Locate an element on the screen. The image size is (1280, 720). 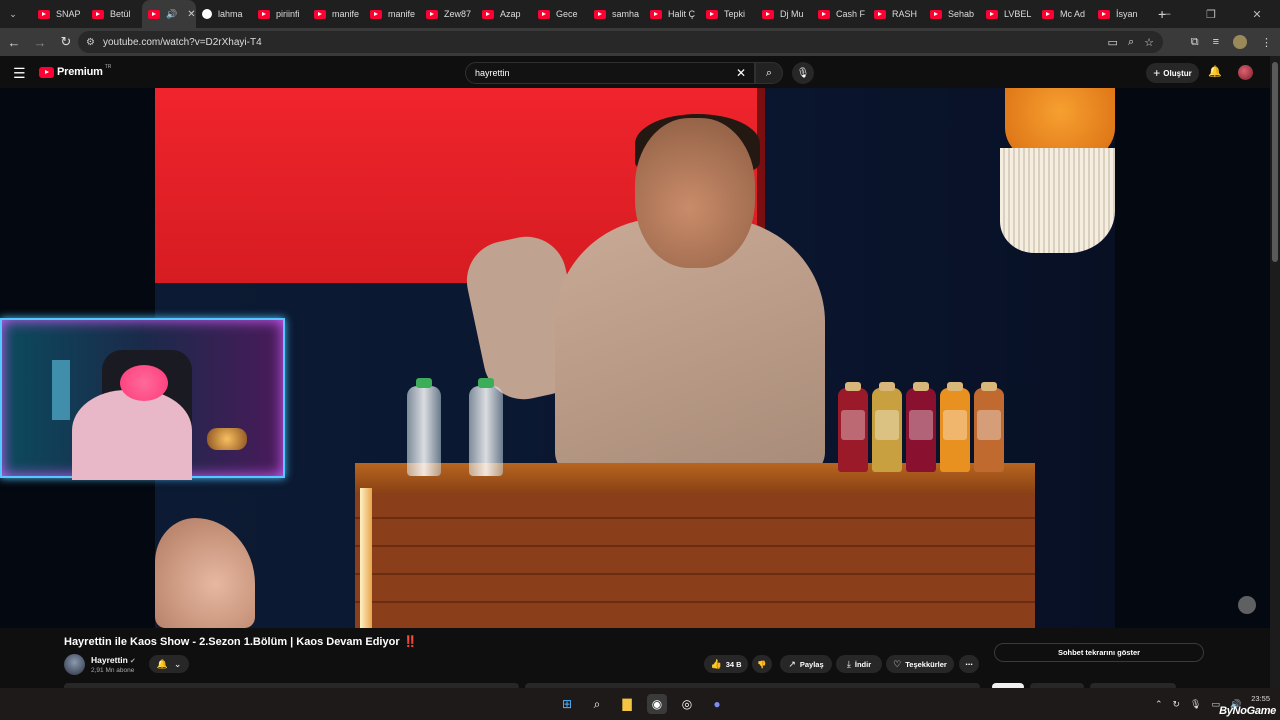
browser-tab: Sehab is located at coordinates (952, 14).